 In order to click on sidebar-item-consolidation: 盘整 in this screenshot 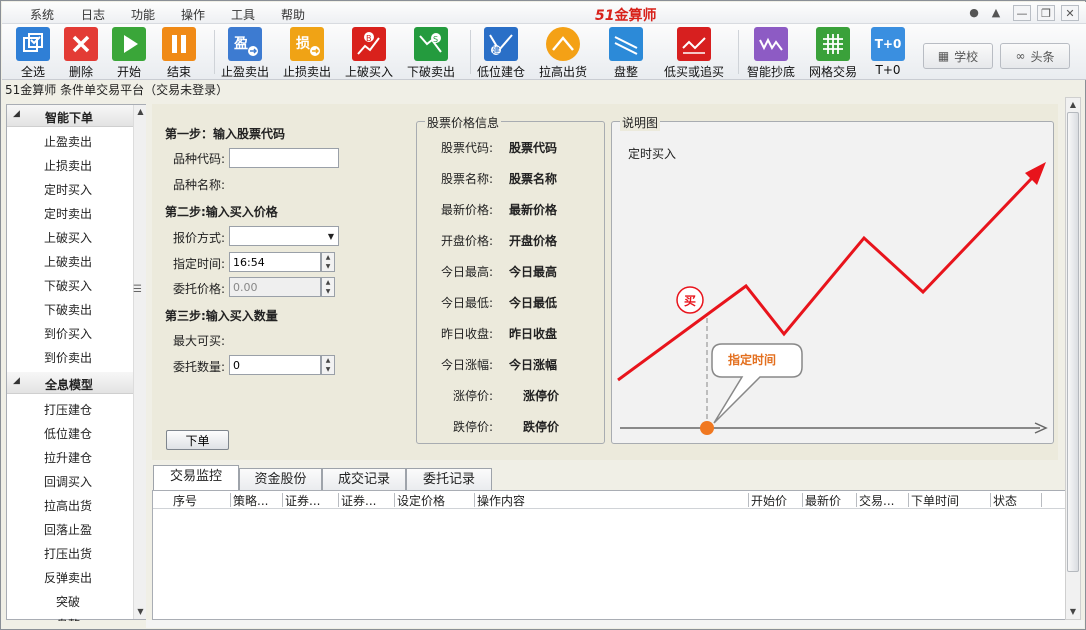, I will do `click(68, 618)`.